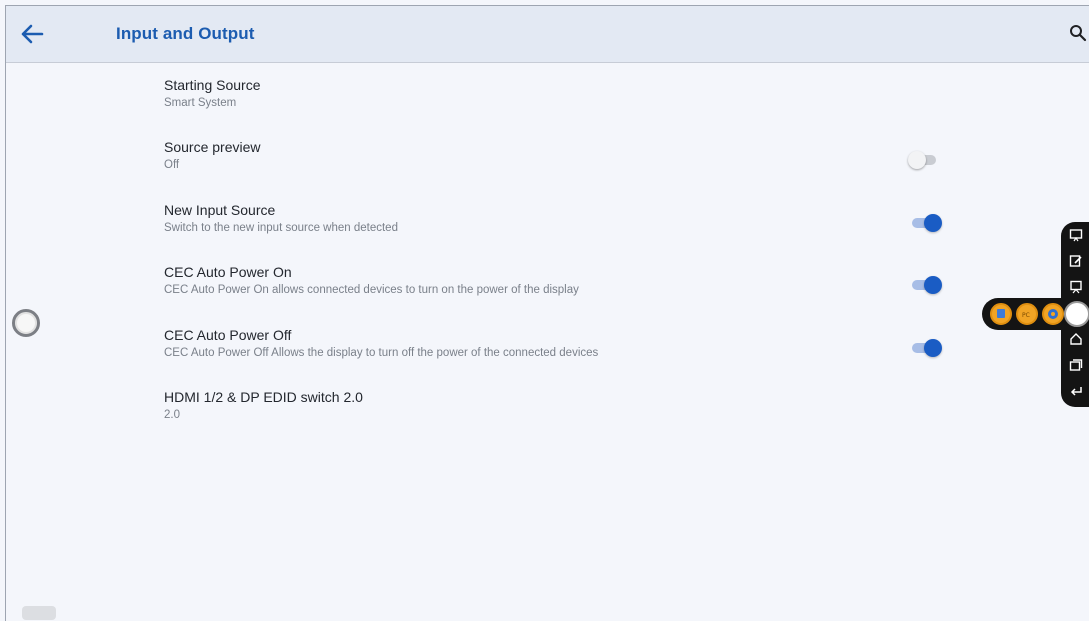 The image size is (1089, 621). What do you see at coordinates (228, 272) in the screenshot?
I see `setting-title: CEC Auto Power On` at bounding box center [228, 272].